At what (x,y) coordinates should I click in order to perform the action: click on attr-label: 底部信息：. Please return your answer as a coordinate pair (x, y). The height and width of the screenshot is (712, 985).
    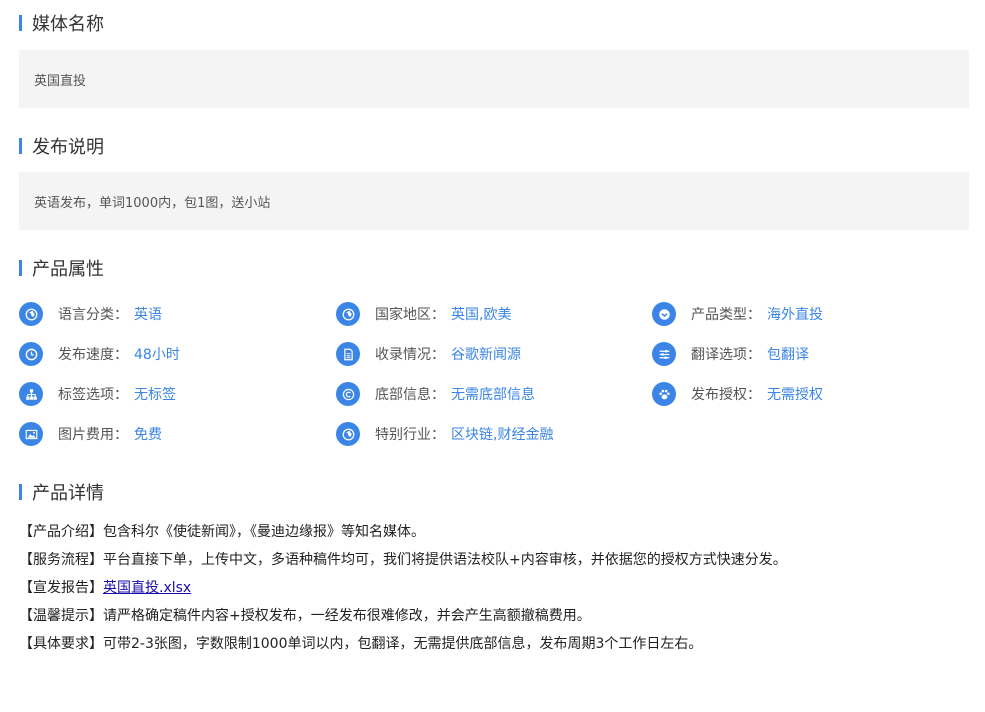
    Looking at the image, I should click on (410, 395).